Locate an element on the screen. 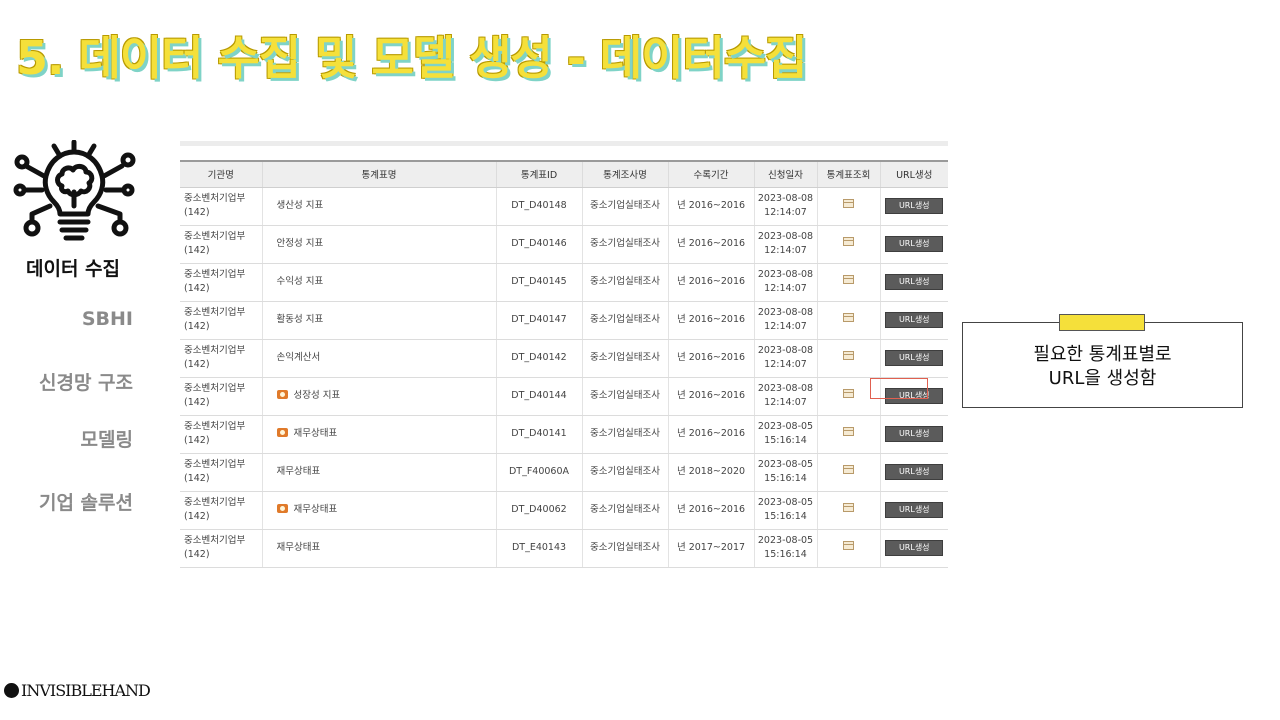 The image size is (1280, 720). column-header-survey: 통계조사명 is located at coordinates (624, 174).